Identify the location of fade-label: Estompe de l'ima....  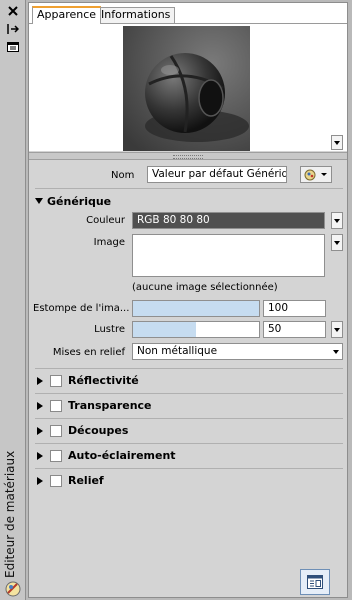
(81, 308).